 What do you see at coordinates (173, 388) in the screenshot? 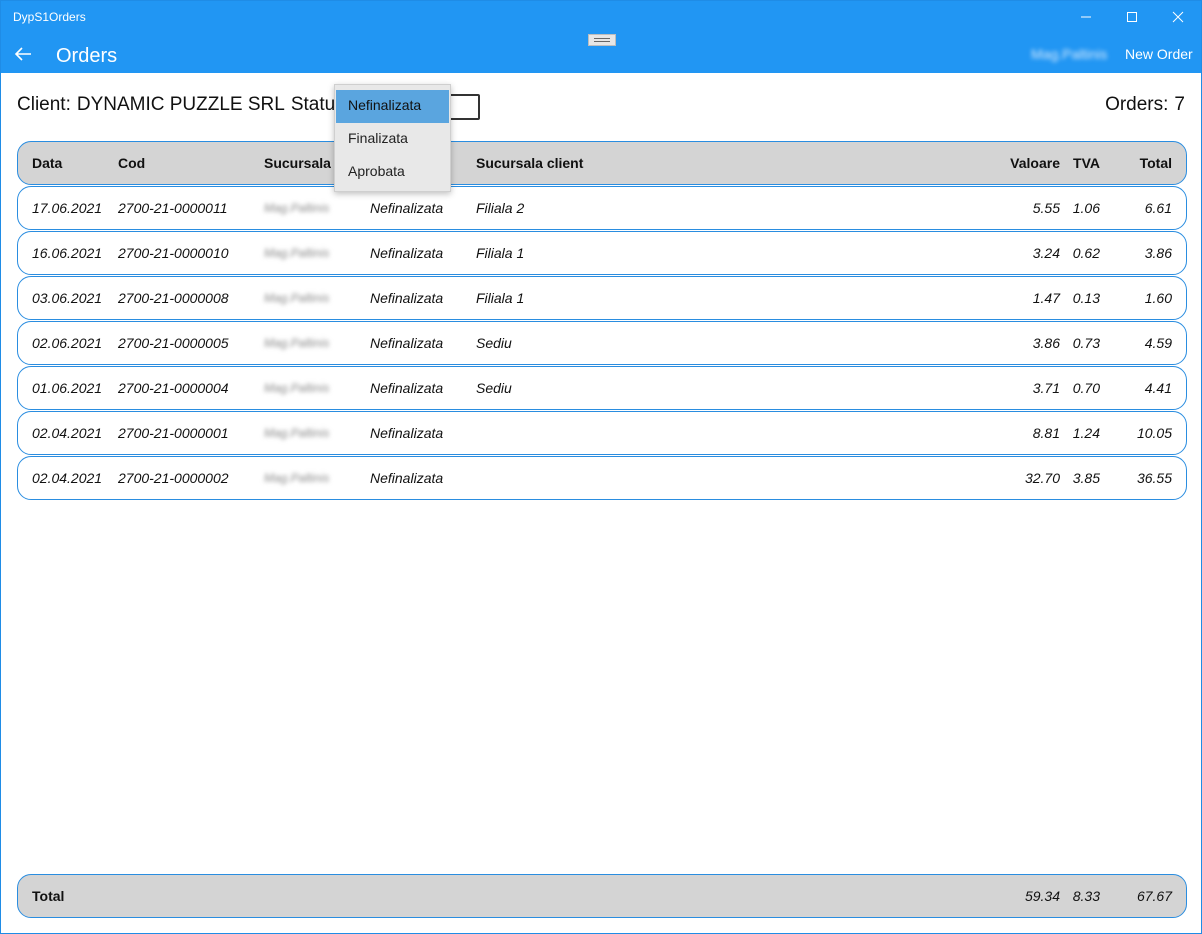
I see `cell-cod: 2700-21-0000004` at bounding box center [173, 388].